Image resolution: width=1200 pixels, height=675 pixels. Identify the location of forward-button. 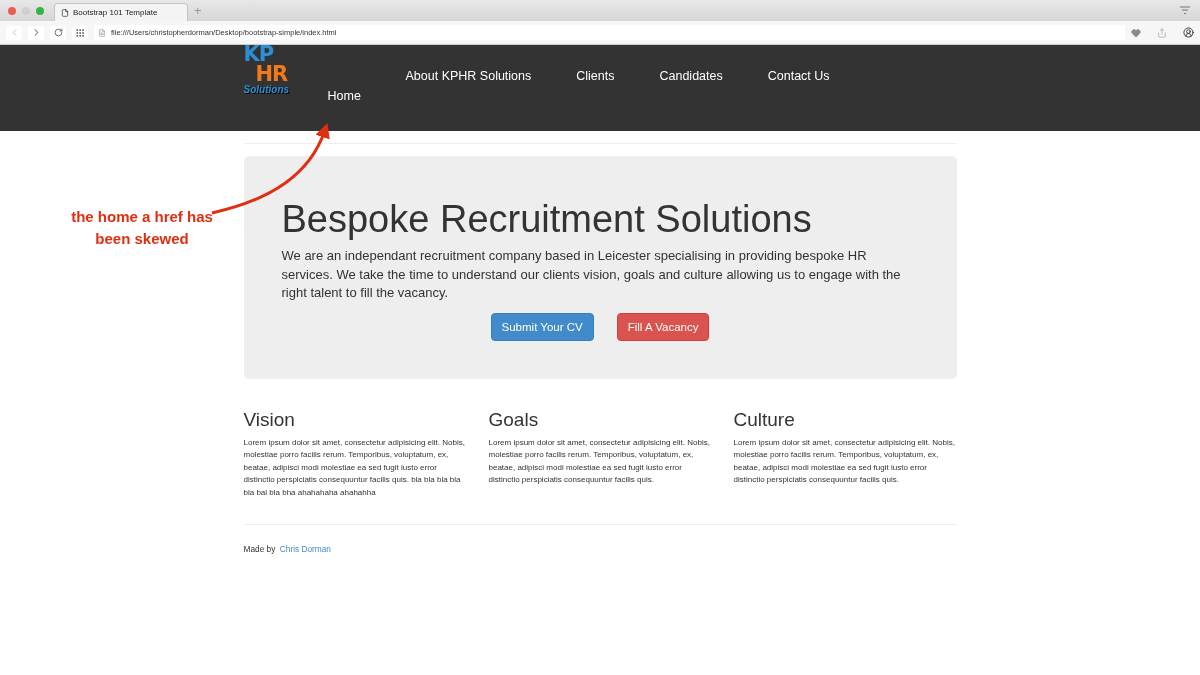
(36, 32).